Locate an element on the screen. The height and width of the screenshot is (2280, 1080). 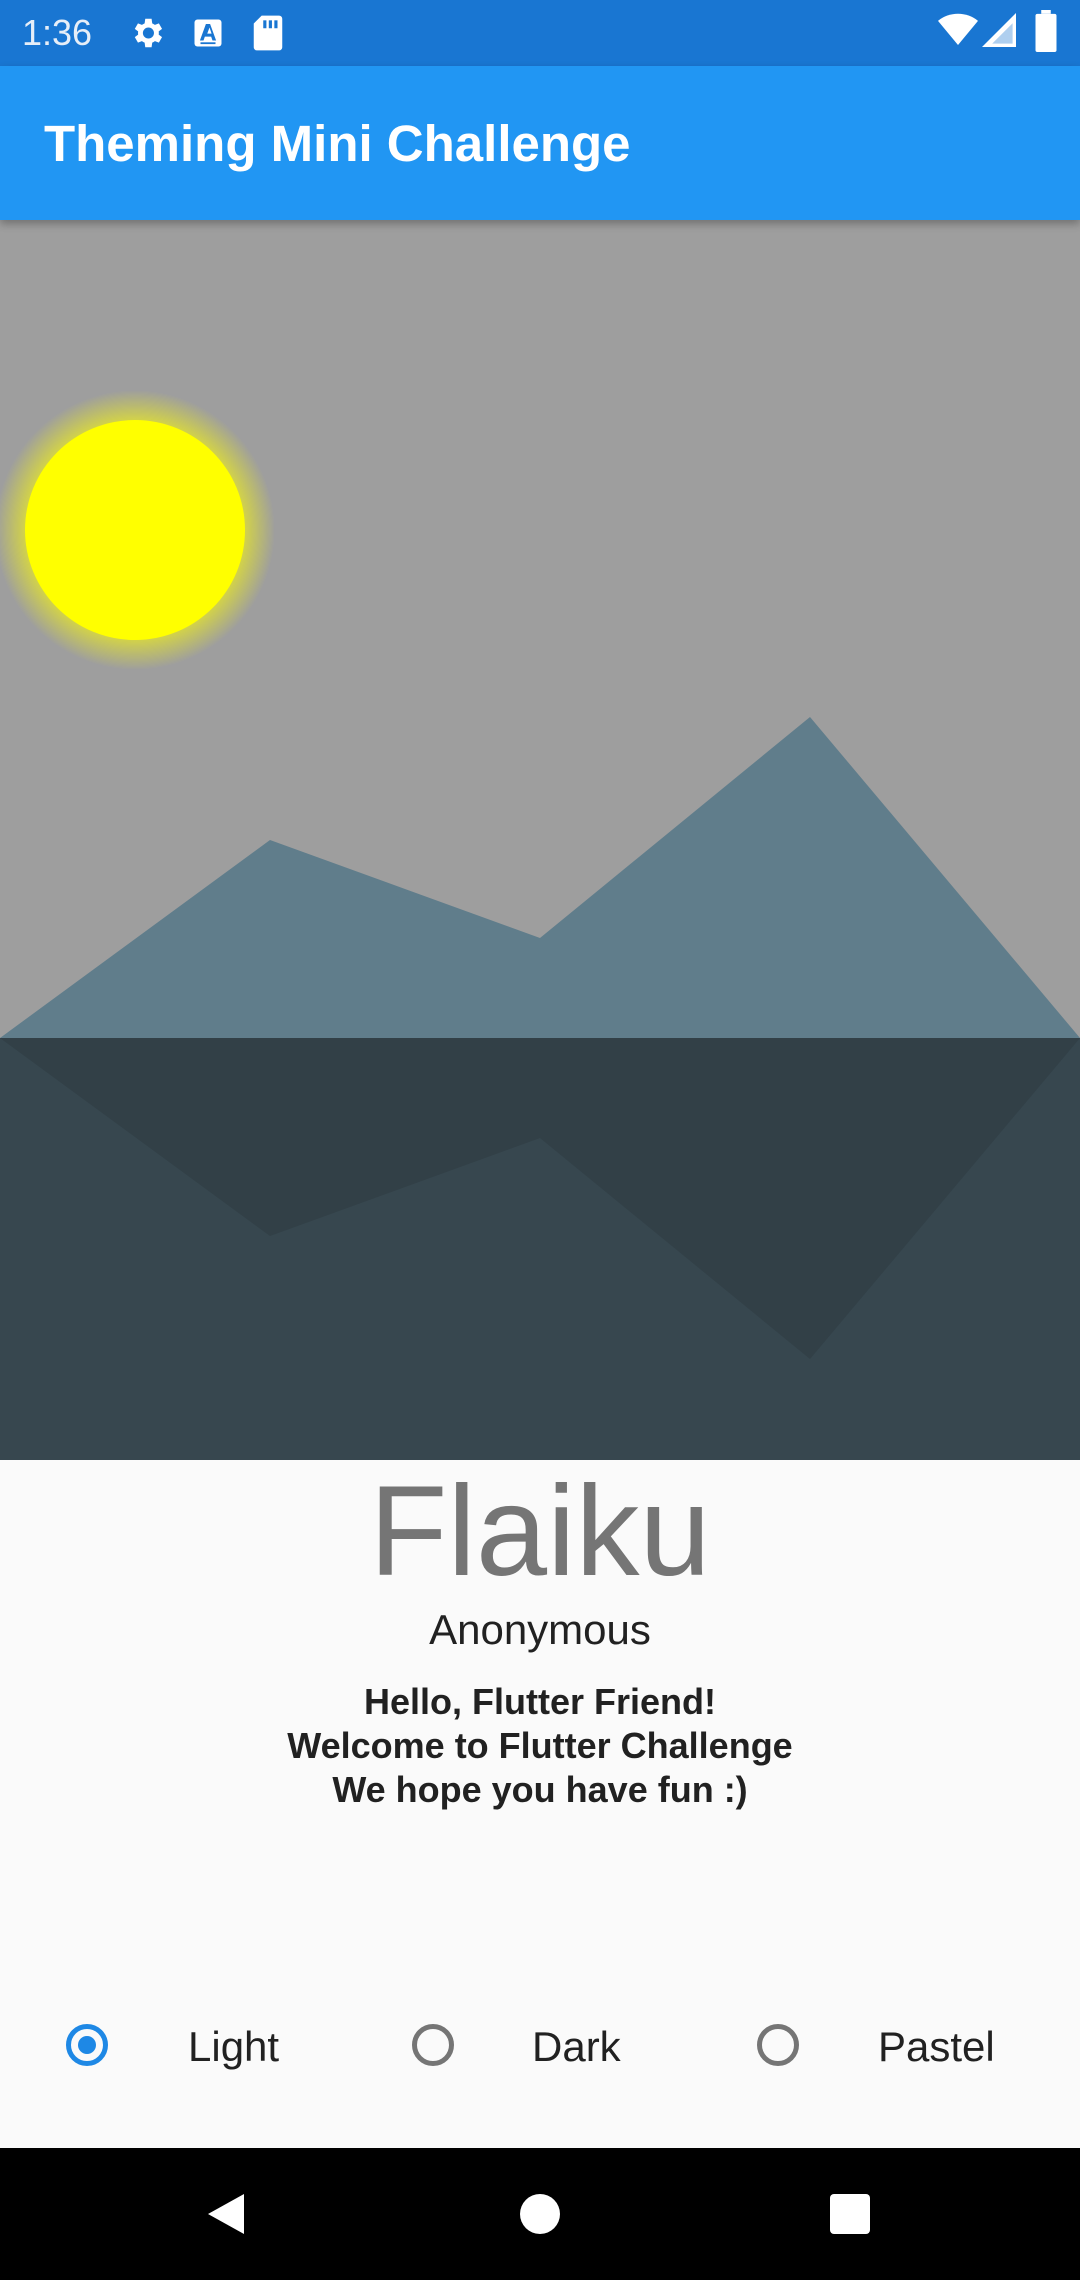
radio-pastel is located at coordinates (778, 2045).